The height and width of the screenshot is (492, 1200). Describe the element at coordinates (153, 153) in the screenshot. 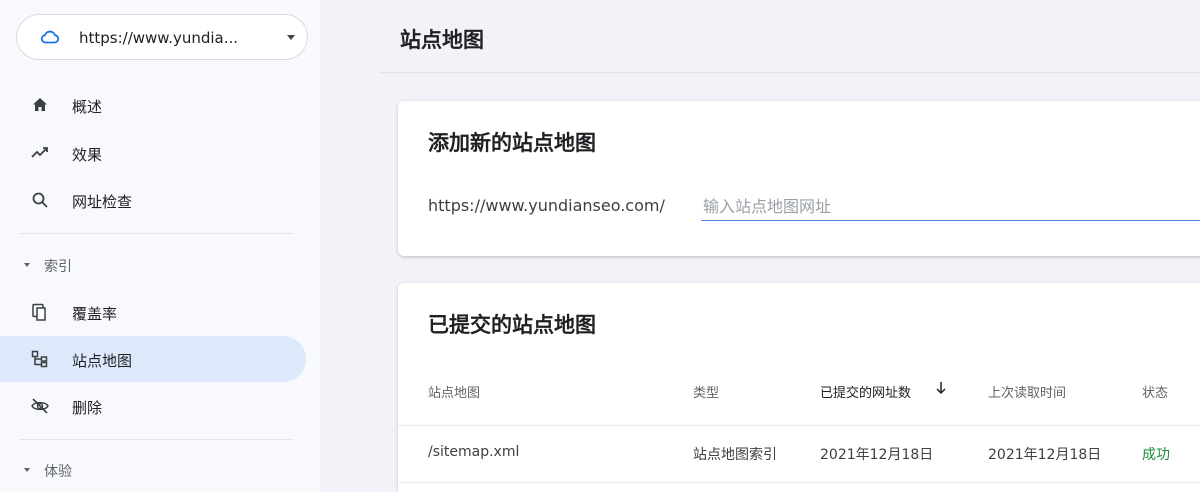

I see `sidebar-item-performance: 效果` at that location.